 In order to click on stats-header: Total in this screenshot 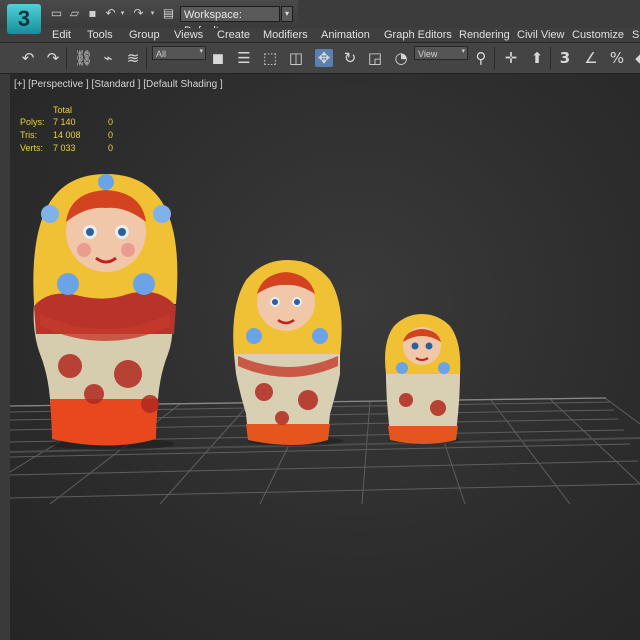, I will do `click(63, 110)`.